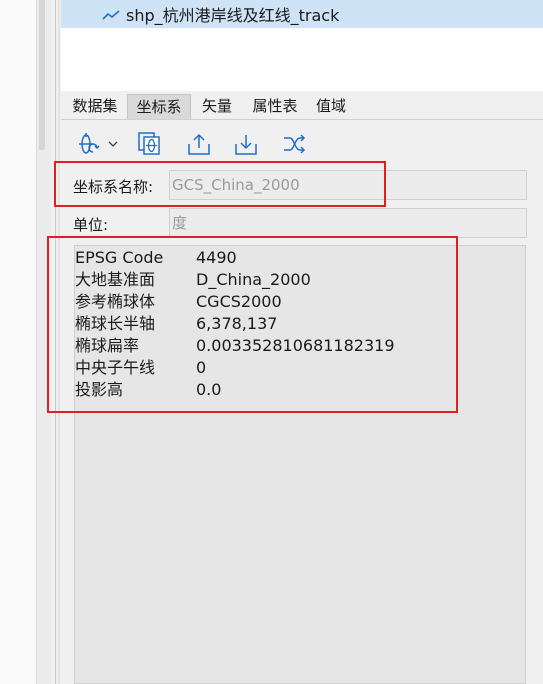 This screenshot has width=543, height=684. What do you see at coordinates (275, 106) in the screenshot?
I see `tab-attribute-table: 属性表` at bounding box center [275, 106].